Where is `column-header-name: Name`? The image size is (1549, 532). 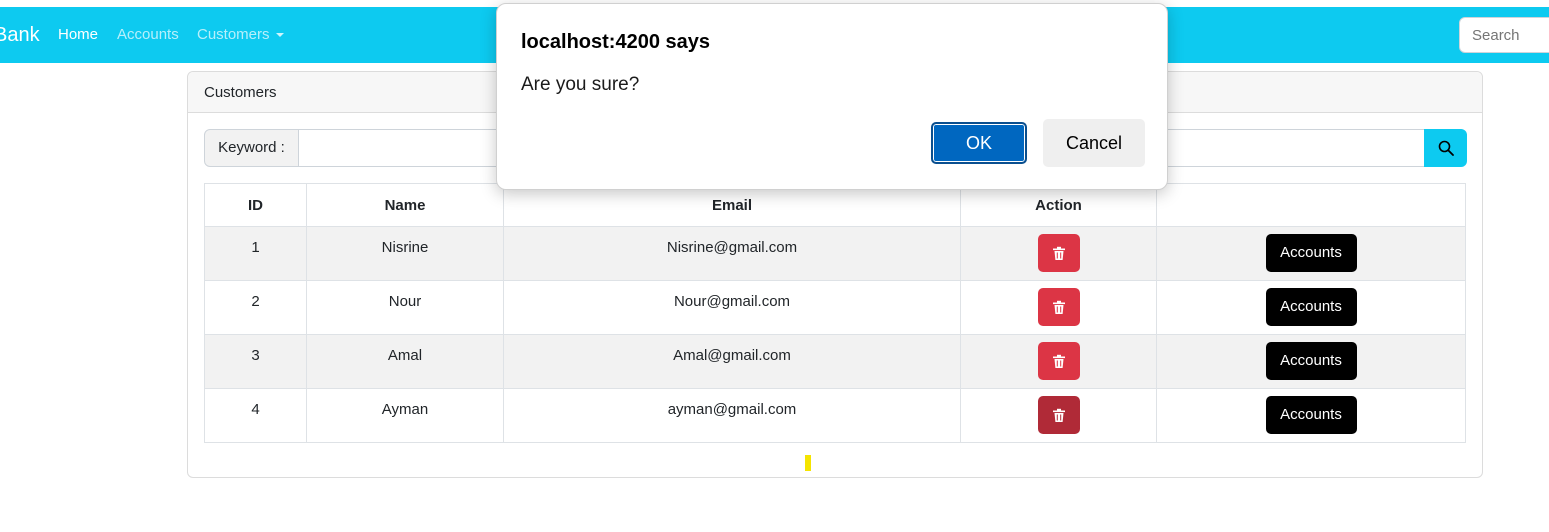 column-header-name: Name is located at coordinates (405, 205).